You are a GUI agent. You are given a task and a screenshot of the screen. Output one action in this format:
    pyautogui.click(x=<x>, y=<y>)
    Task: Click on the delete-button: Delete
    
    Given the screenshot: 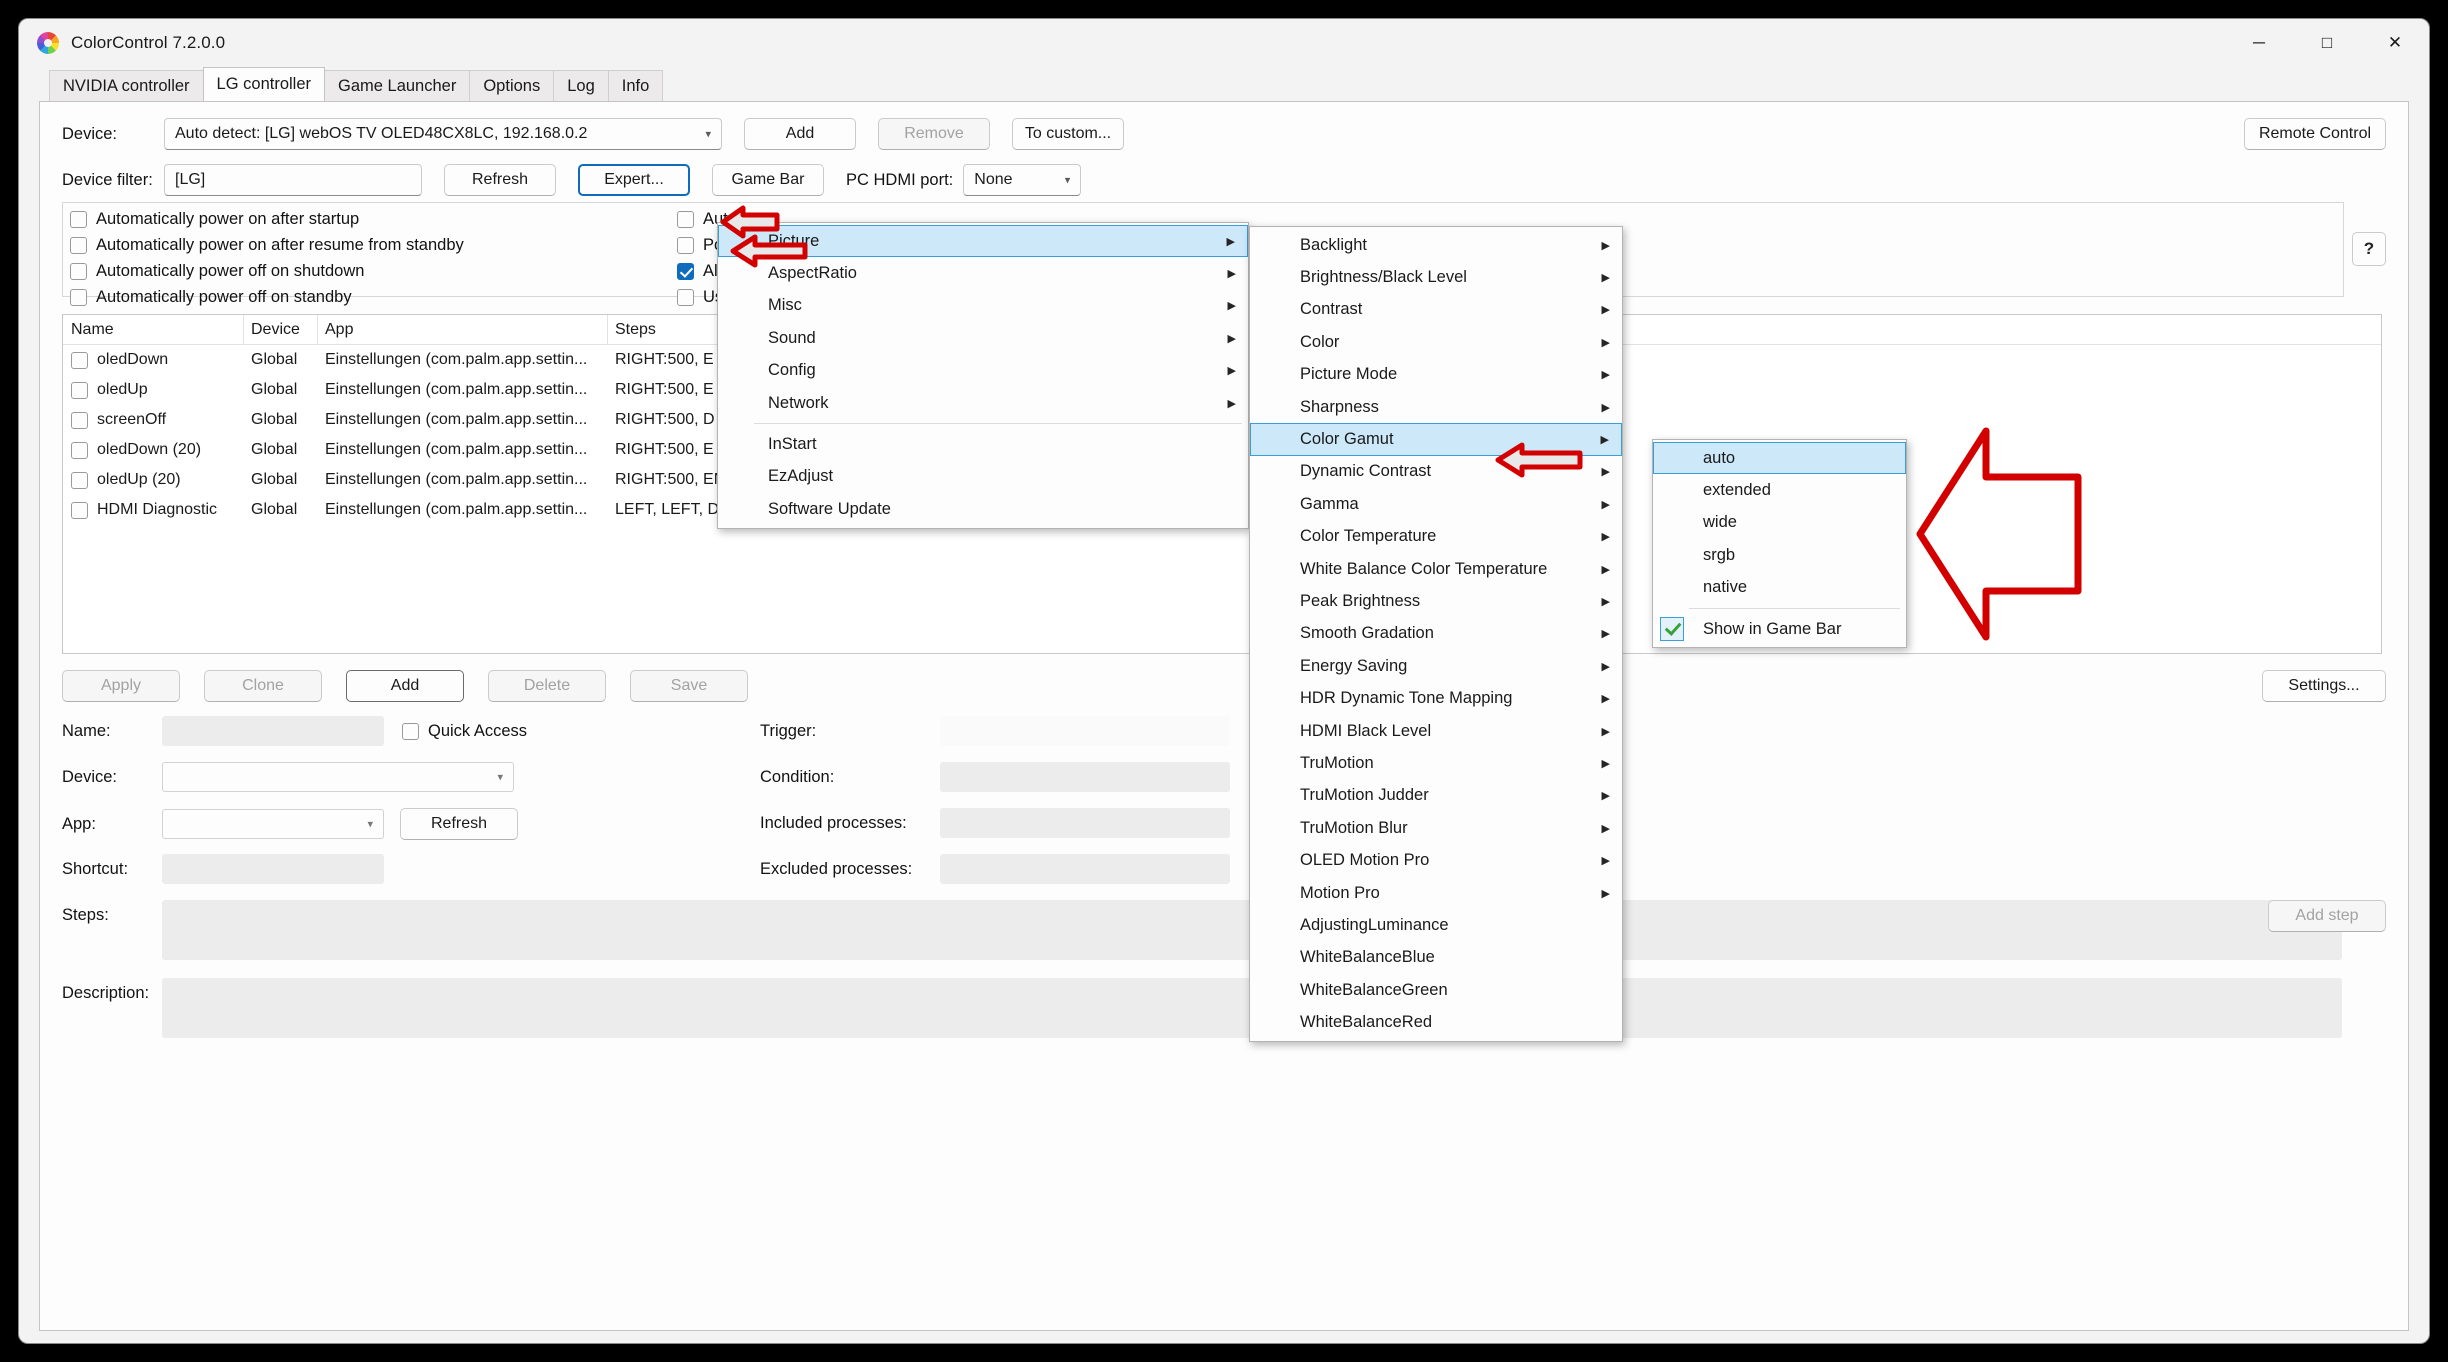 What is the action you would take?
    pyautogui.click(x=547, y=686)
    